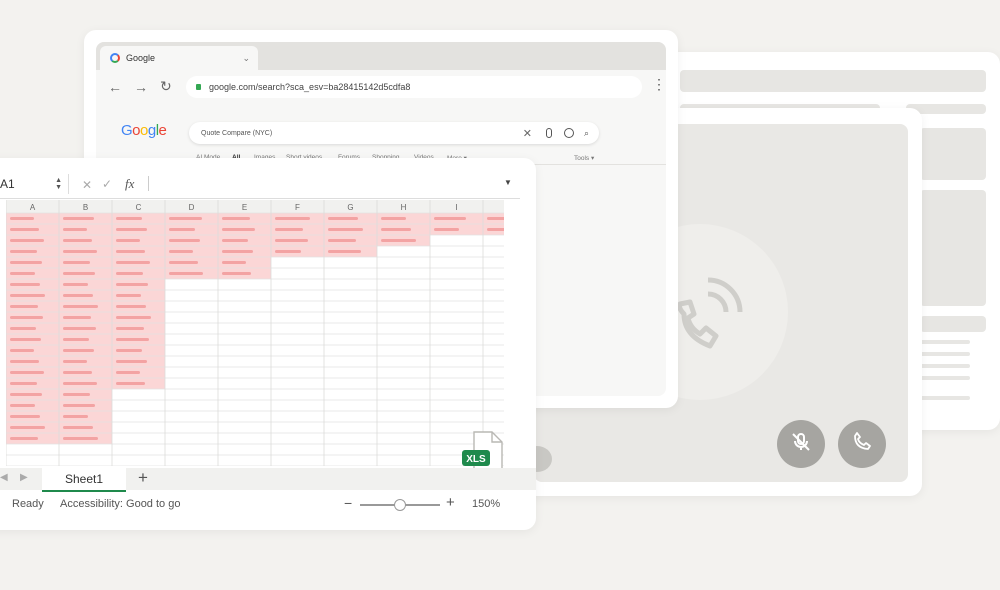 This screenshot has width=1000, height=590. What do you see at coordinates (139, 207) in the screenshot?
I see `column-header: C` at bounding box center [139, 207].